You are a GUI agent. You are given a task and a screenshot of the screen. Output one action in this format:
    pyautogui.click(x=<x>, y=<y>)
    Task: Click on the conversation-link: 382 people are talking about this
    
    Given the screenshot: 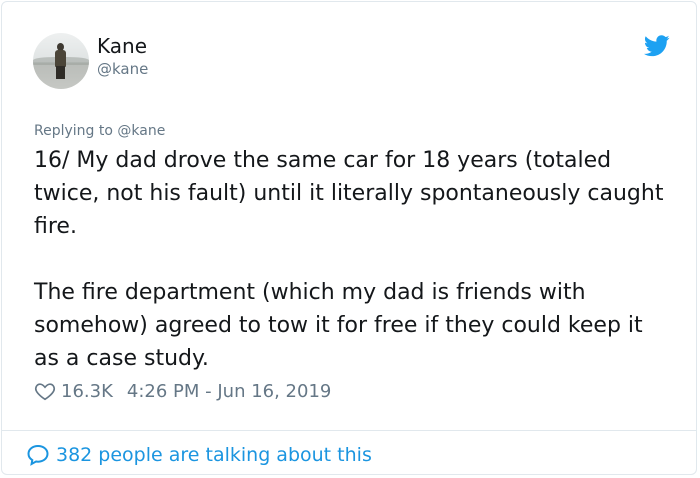 What is the action you would take?
    pyautogui.click(x=199, y=455)
    